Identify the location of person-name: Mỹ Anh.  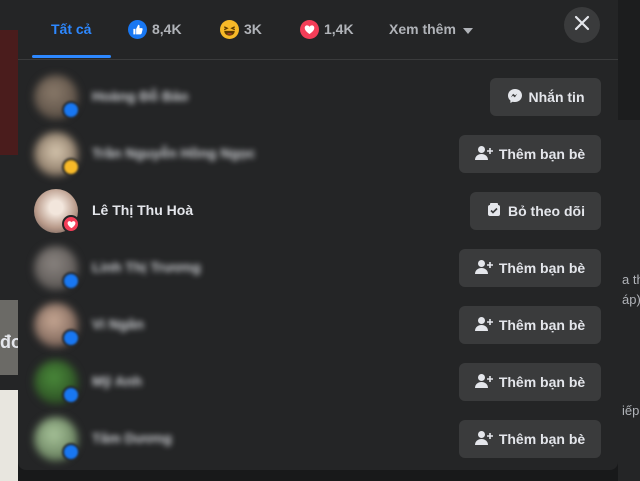
(117, 381).